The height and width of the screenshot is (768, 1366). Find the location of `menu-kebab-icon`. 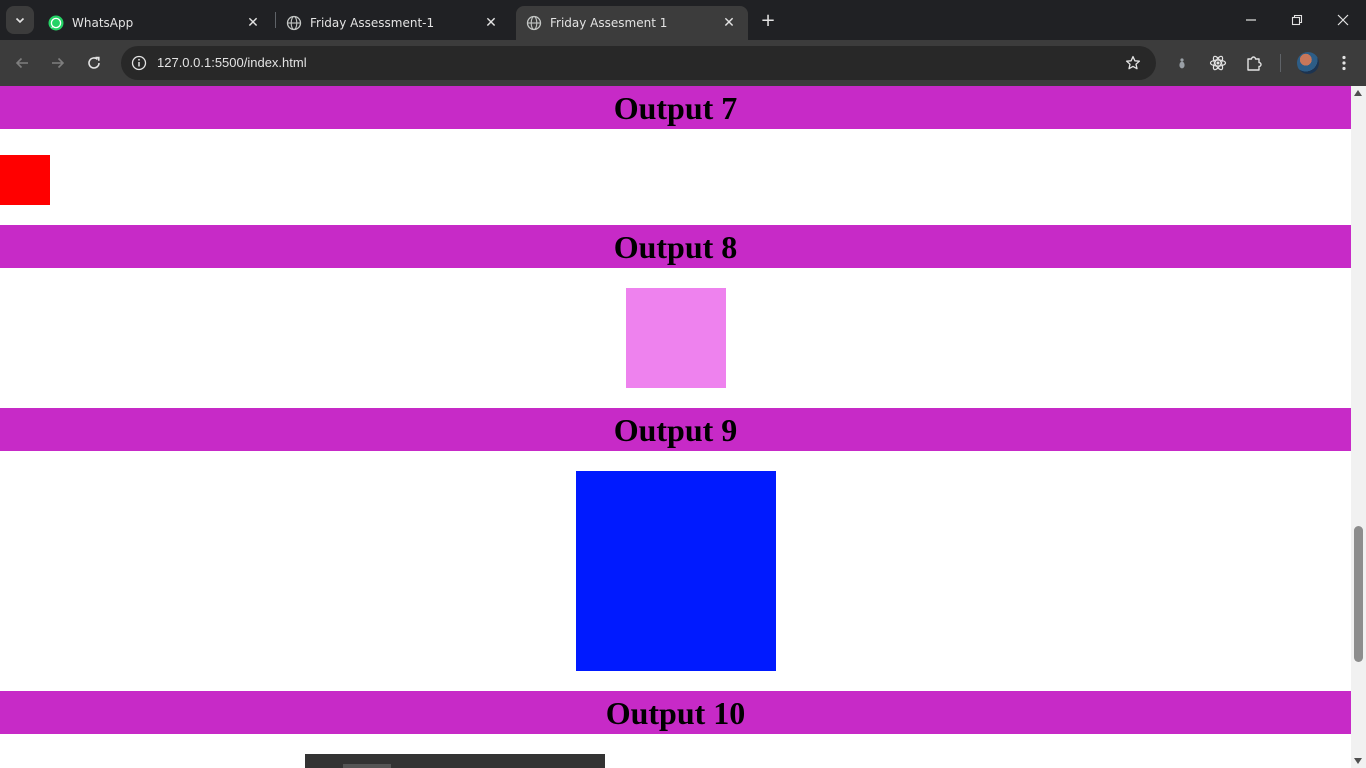

menu-kebab-icon is located at coordinates (1344, 63).